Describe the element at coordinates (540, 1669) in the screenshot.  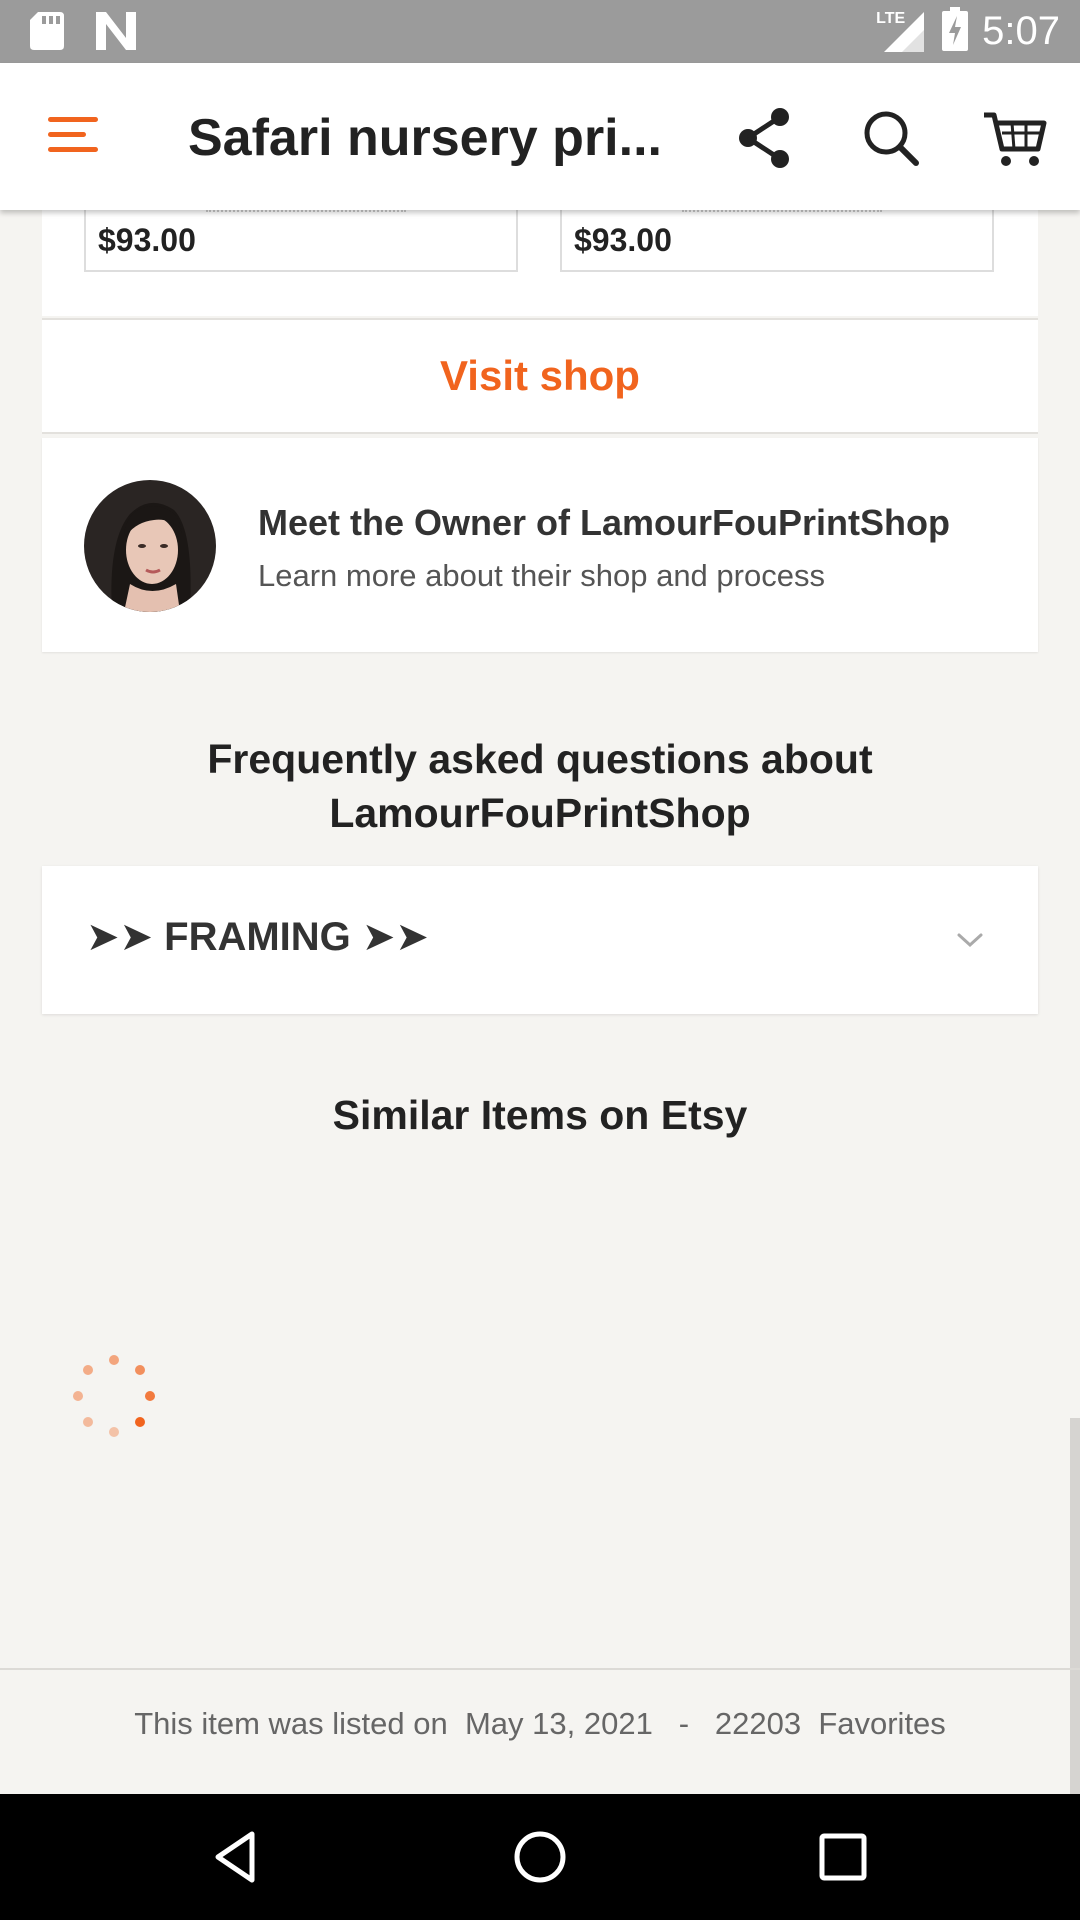
I see `divider` at that location.